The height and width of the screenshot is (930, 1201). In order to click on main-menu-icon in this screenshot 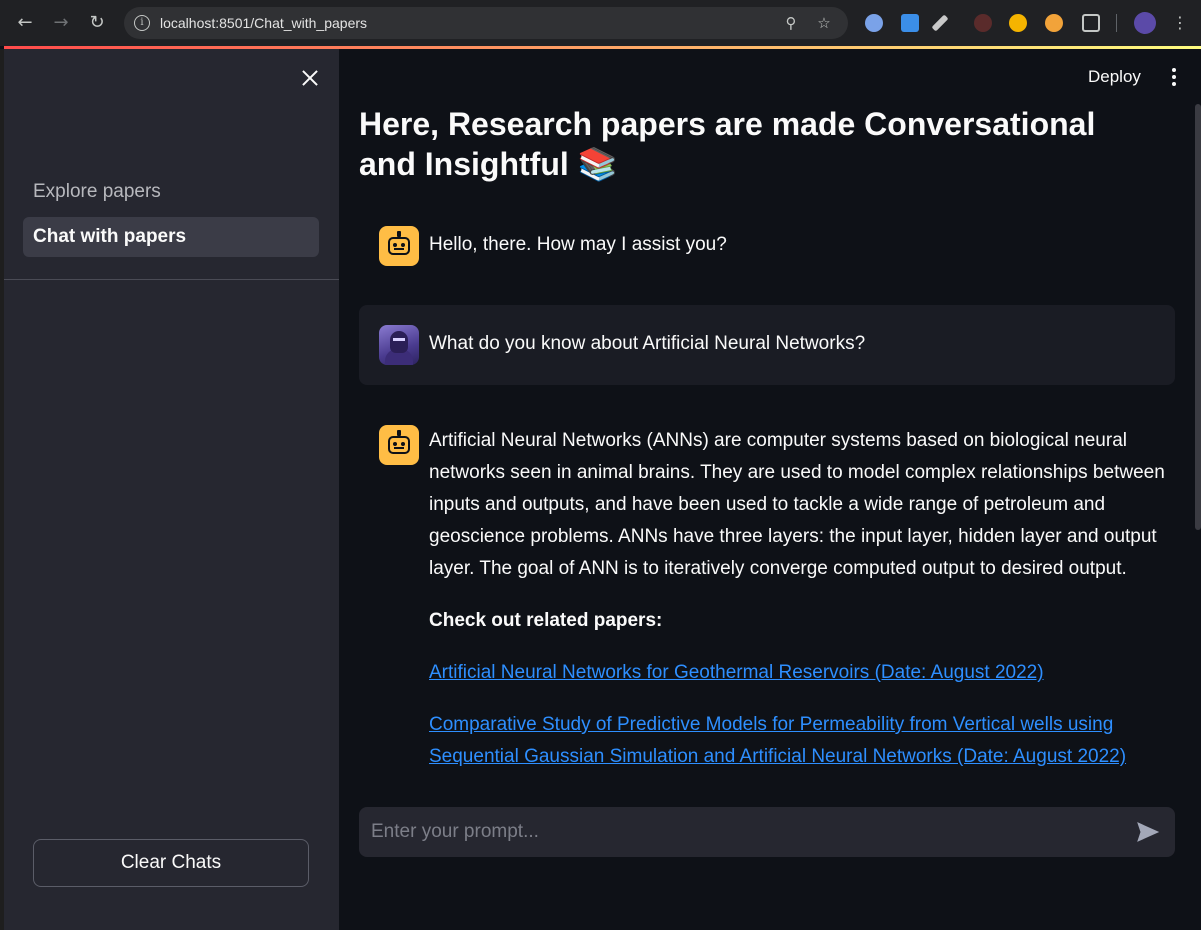, I will do `click(1174, 77)`.